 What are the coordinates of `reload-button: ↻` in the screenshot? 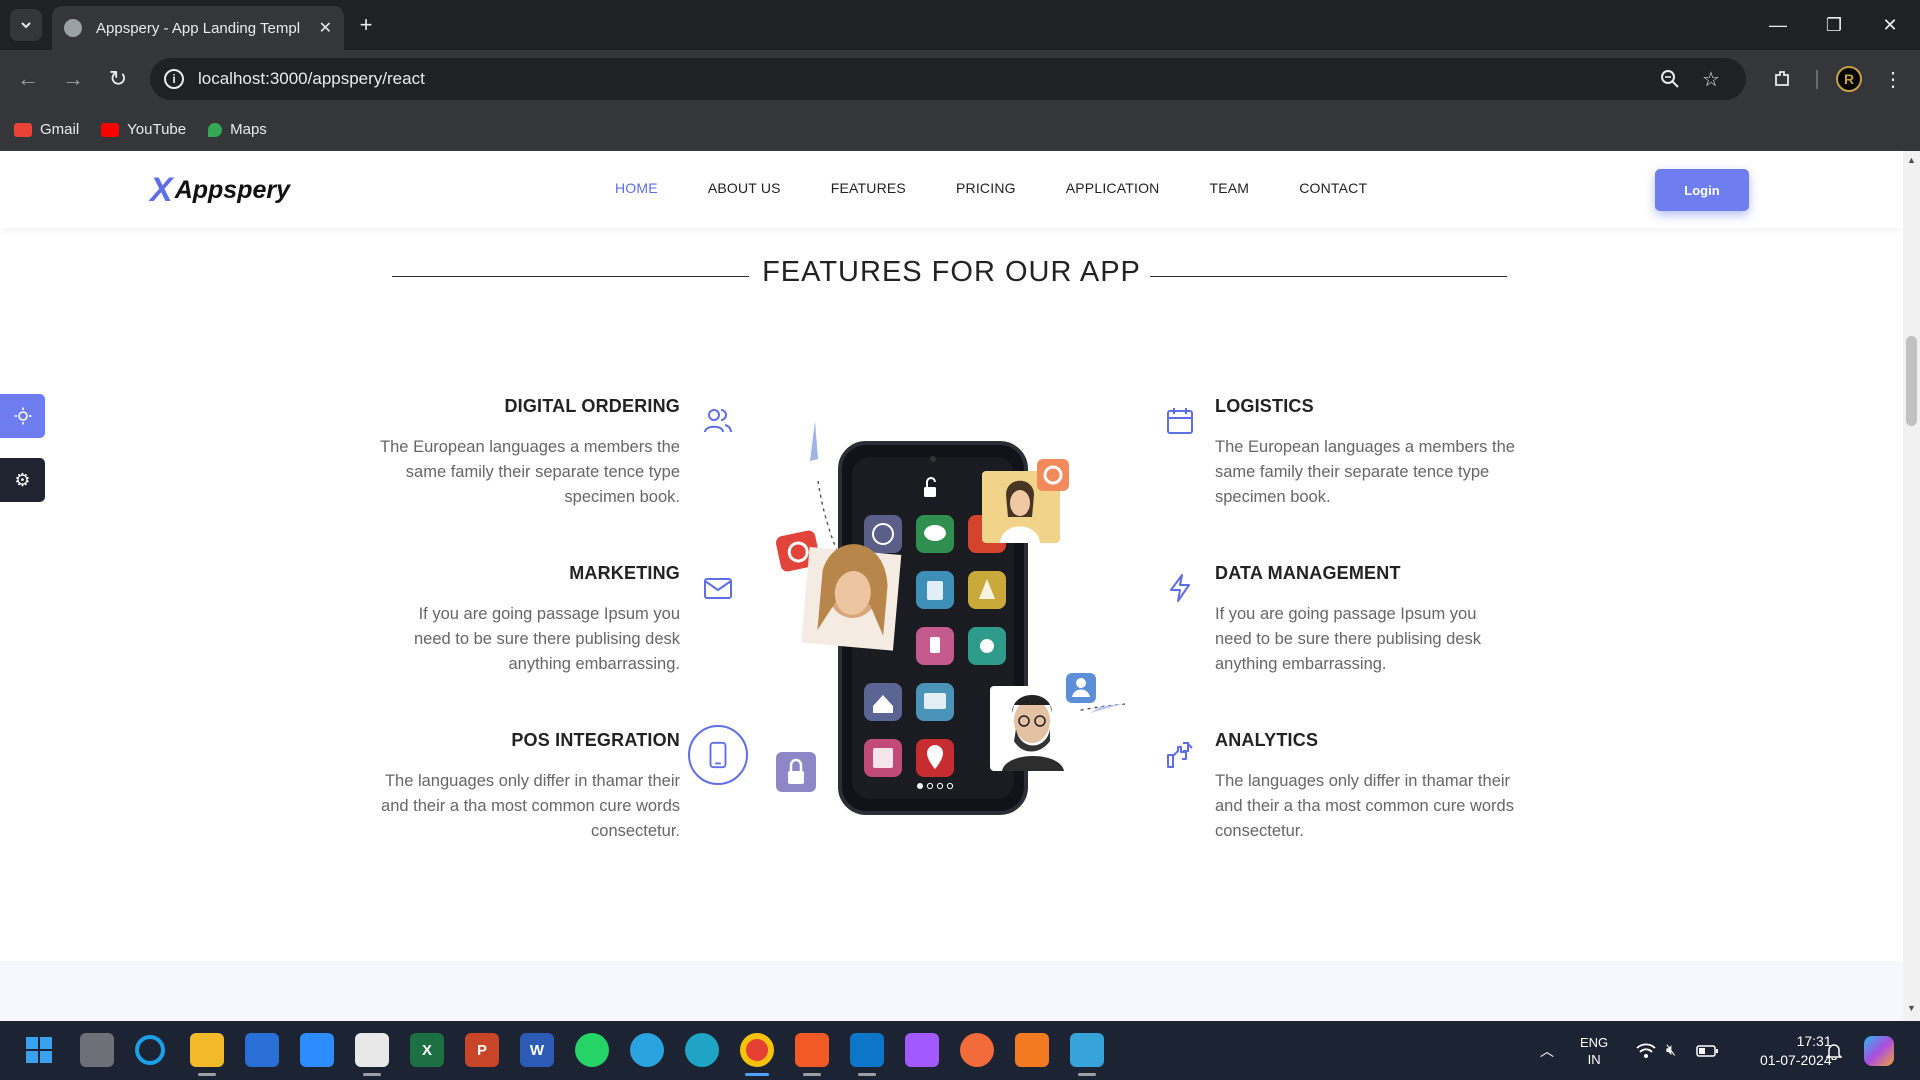 It's located at (118, 79).